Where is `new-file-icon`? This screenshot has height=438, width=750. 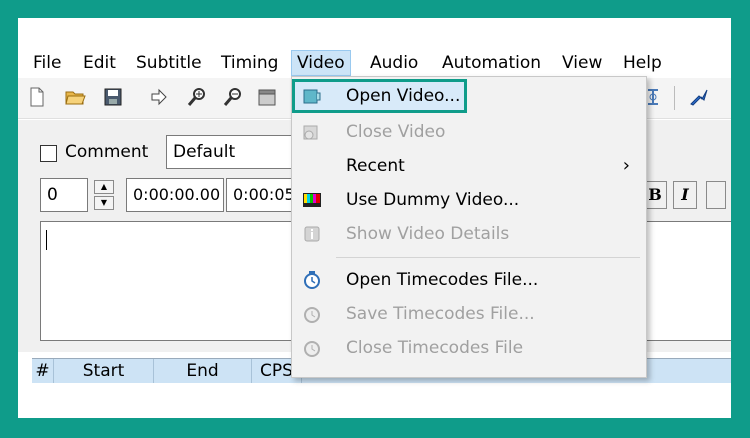
new-file-icon is located at coordinates (37, 97).